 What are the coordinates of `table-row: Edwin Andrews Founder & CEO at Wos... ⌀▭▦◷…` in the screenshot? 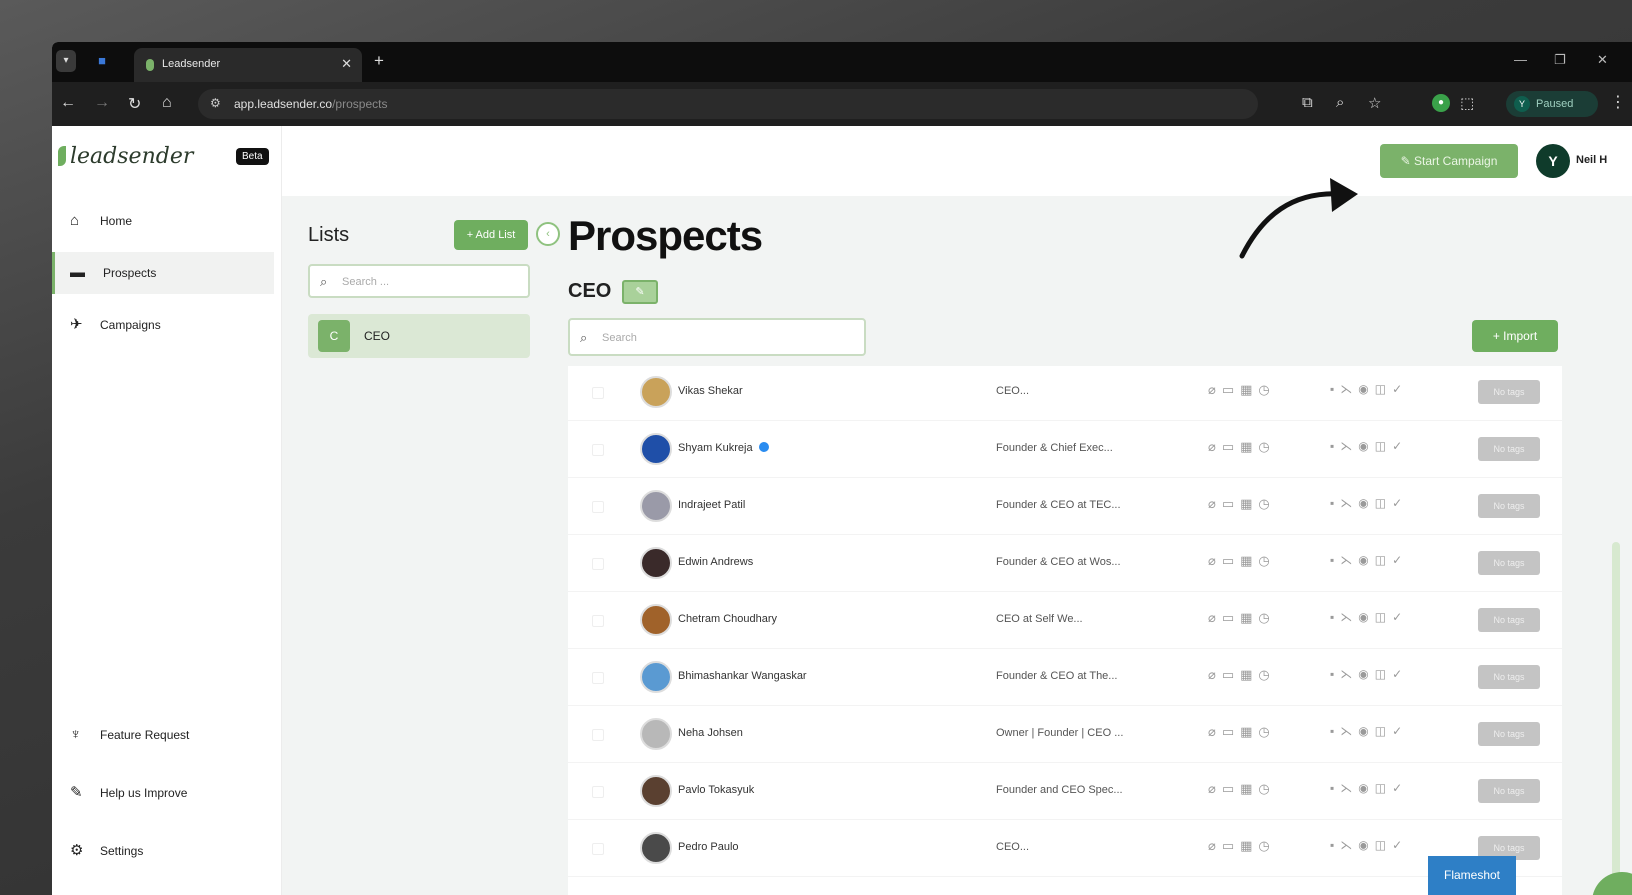 It's located at (1065, 563).